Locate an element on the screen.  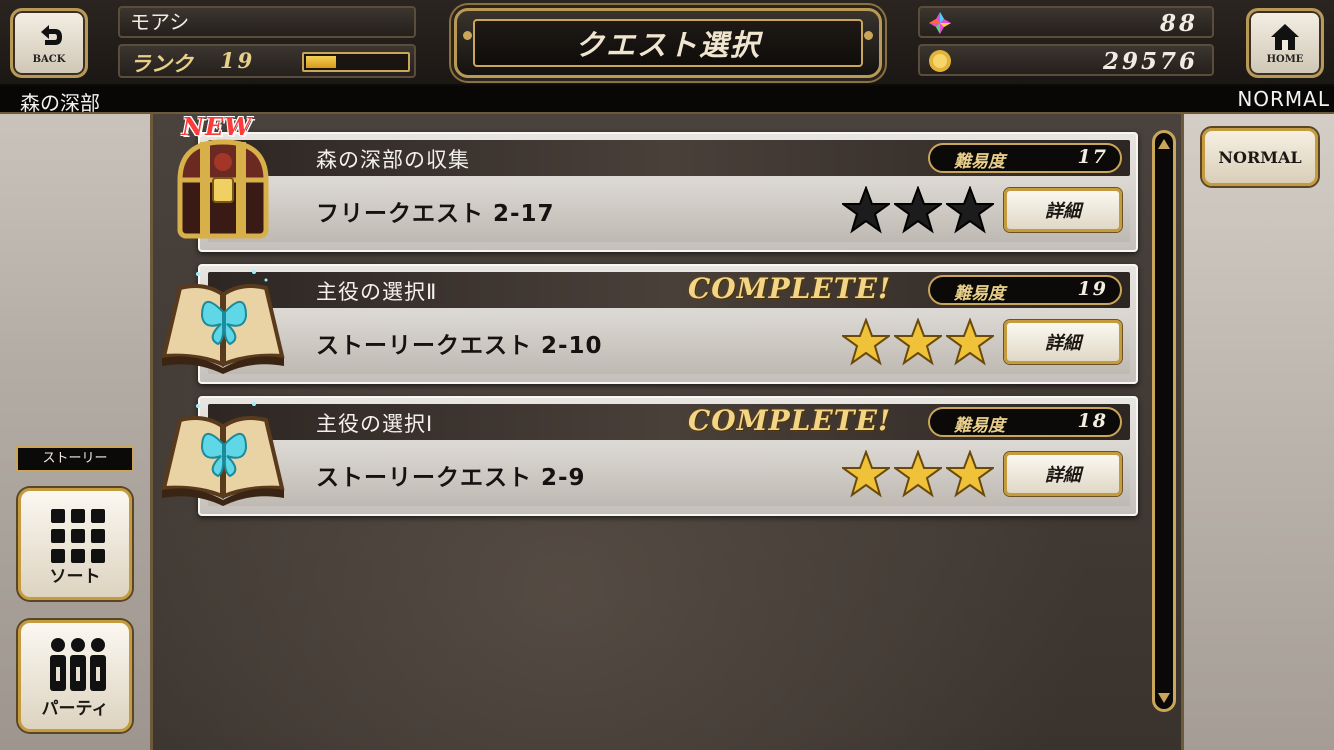
quest-row: 主役の選択Ⅰ COMPLETE! 難易度 18 ストーリークエスト 2-9 詳細 is located at coordinates (649, 456).